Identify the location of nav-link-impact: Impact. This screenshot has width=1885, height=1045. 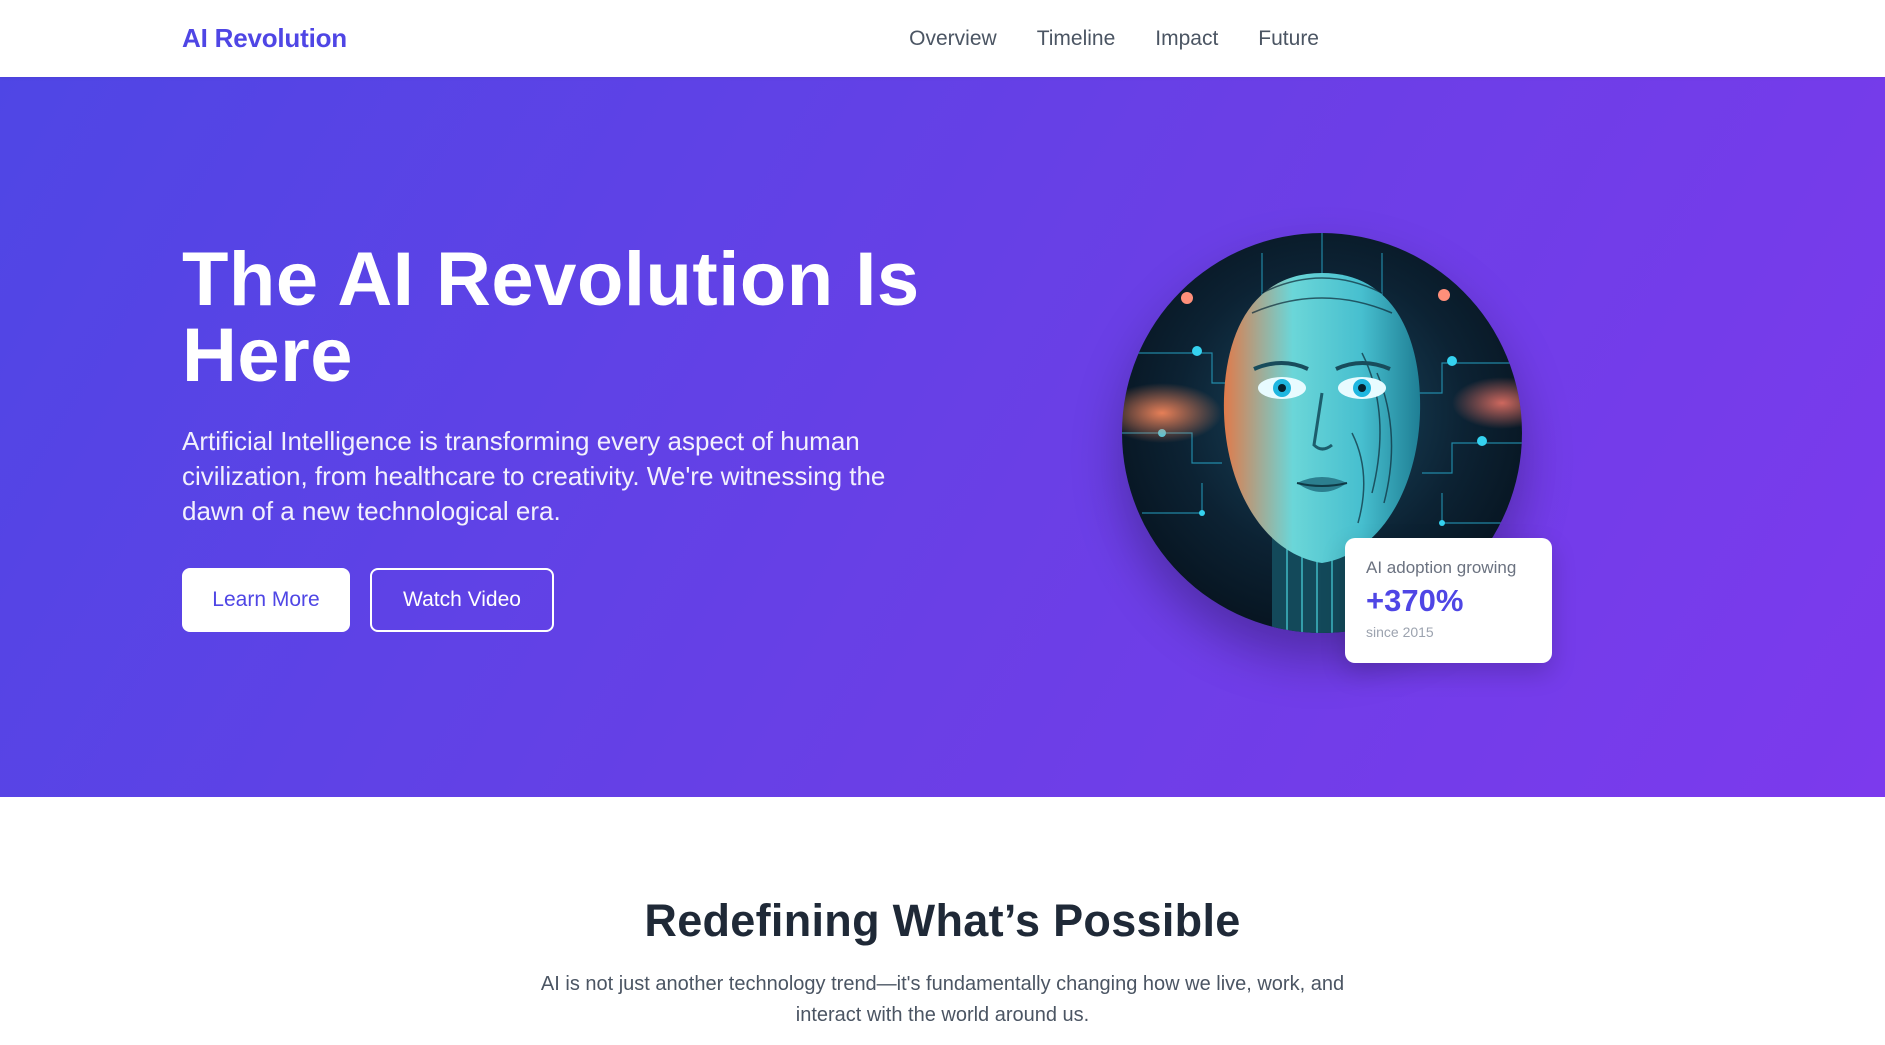
(1186, 39).